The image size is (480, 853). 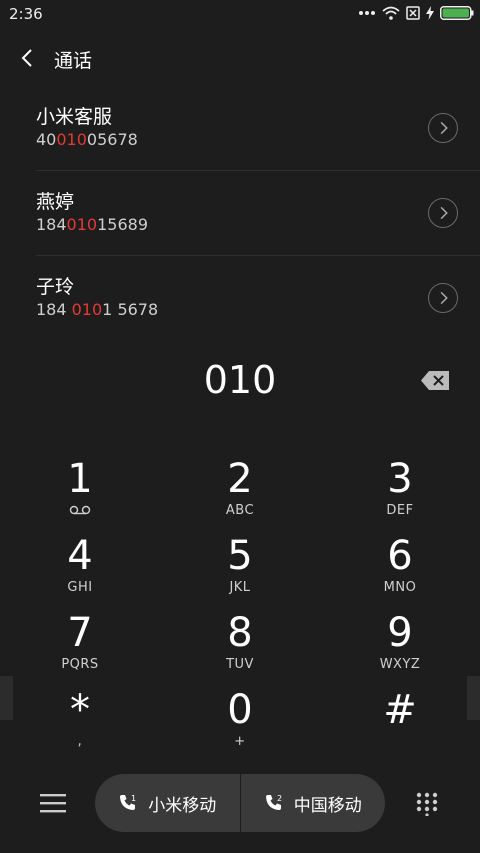 What do you see at coordinates (55, 202) in the screenshot?
I see `contact-name: 燕婷` at bounding box center [55, 202].